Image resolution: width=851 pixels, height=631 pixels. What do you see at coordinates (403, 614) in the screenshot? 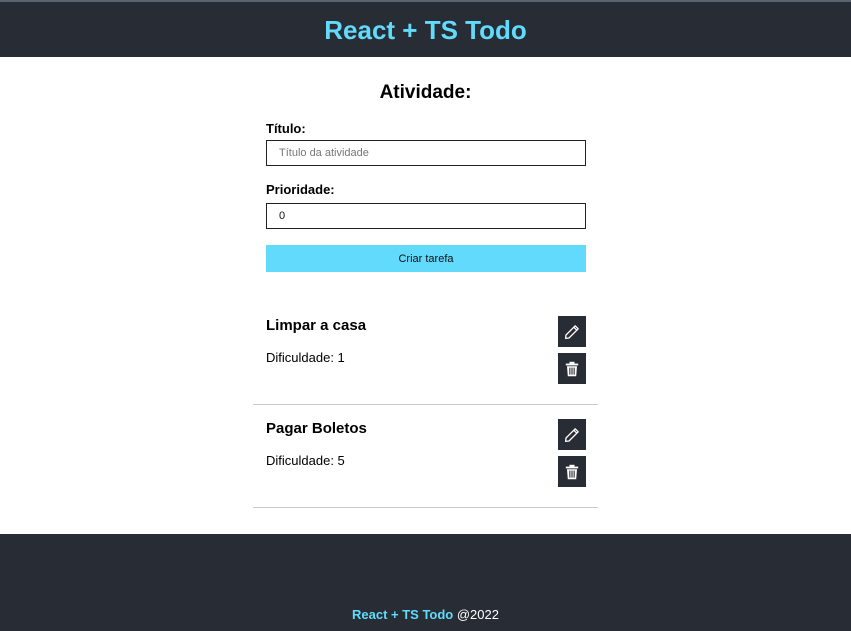
I see `footer-brand: React + TS Todo` at bounding box center [403, 614].